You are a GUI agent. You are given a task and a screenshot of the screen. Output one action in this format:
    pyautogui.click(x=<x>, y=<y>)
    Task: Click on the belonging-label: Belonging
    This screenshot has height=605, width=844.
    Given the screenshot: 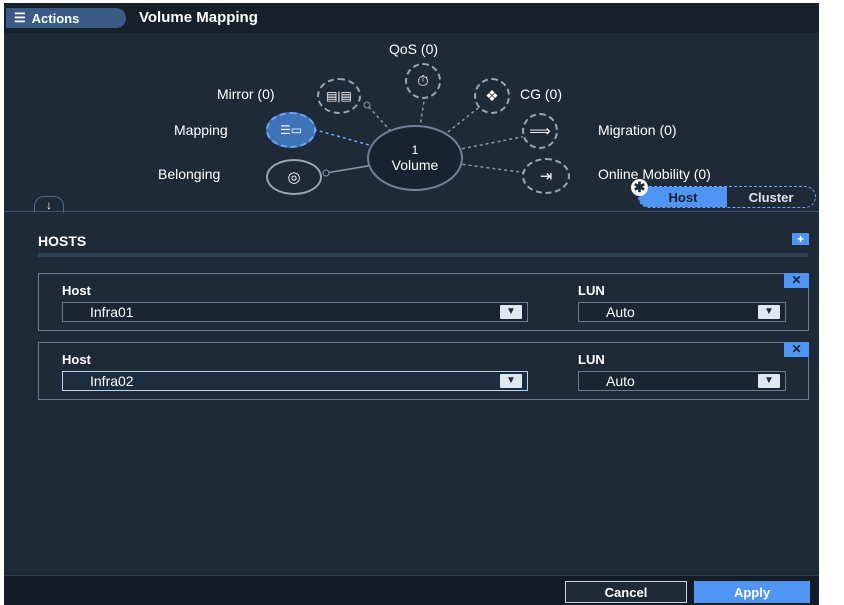 What is the action you would take?
    pyautogui.click(x=189, y=174)
    